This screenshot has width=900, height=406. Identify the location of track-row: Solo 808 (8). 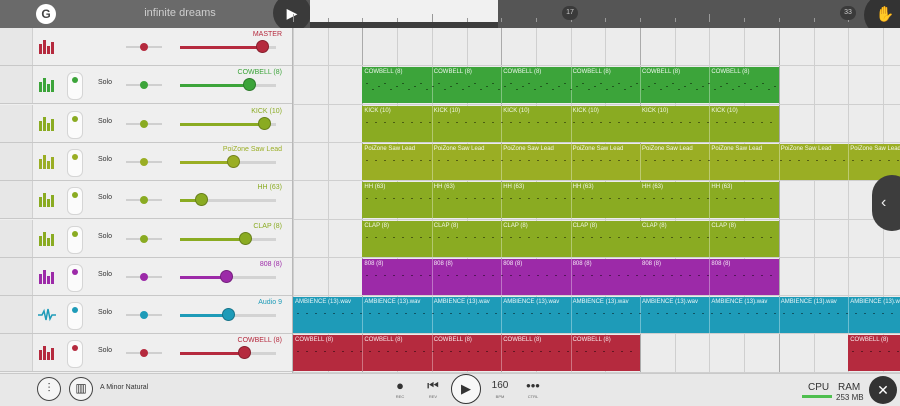
(146, 276).